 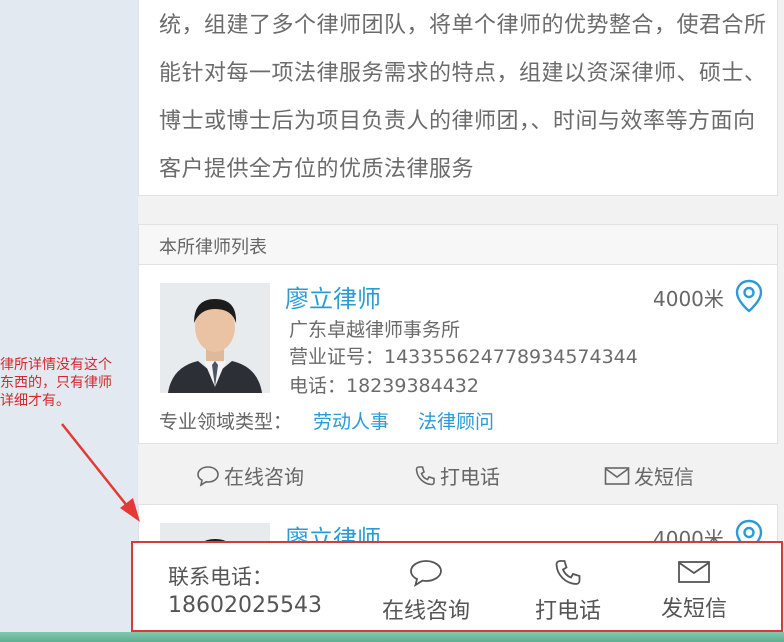 I want to click on annotation-note: 律所详情没有这个东西的，只有律师详细才有。, so click(x=56, y=383).